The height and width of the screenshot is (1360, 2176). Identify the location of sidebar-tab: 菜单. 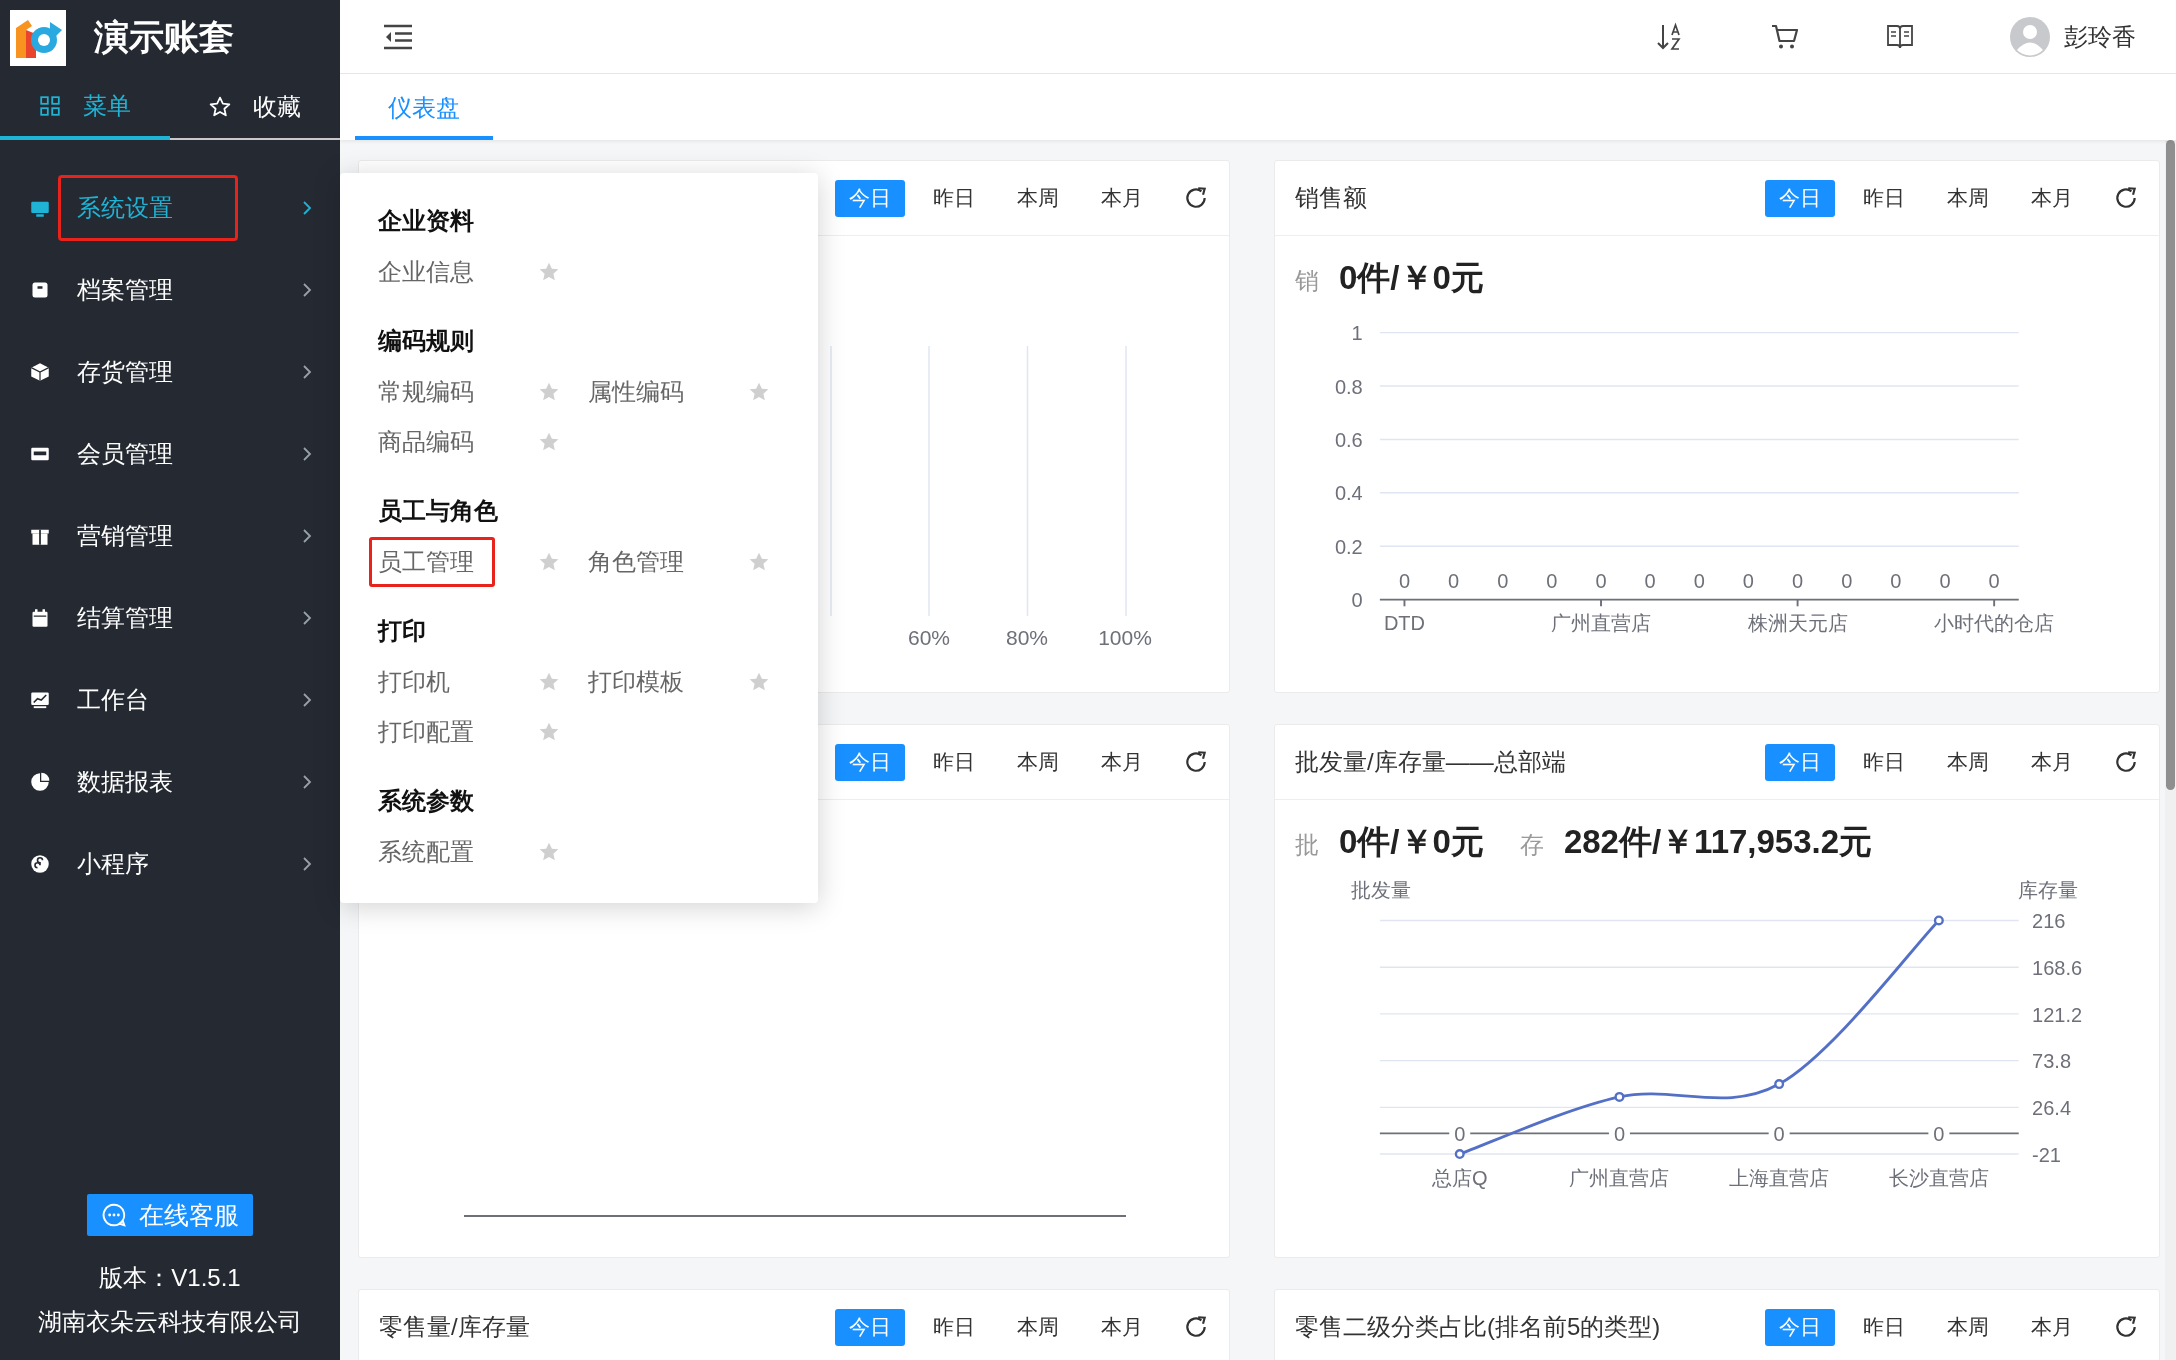
(85, 107).